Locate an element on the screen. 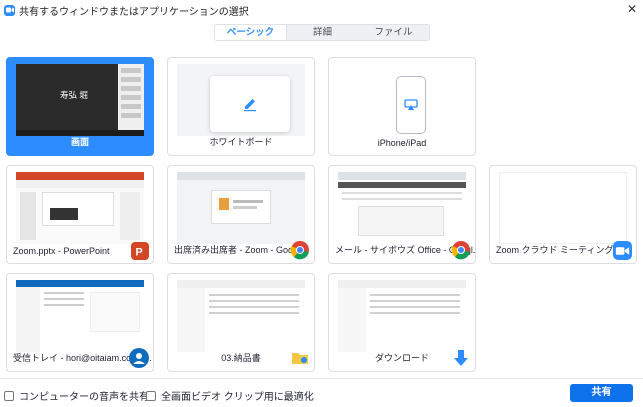 This screenshot has width=643, height=407. tile-screen: 寿弘 堀 画面 is located at coordinates (80, 106).